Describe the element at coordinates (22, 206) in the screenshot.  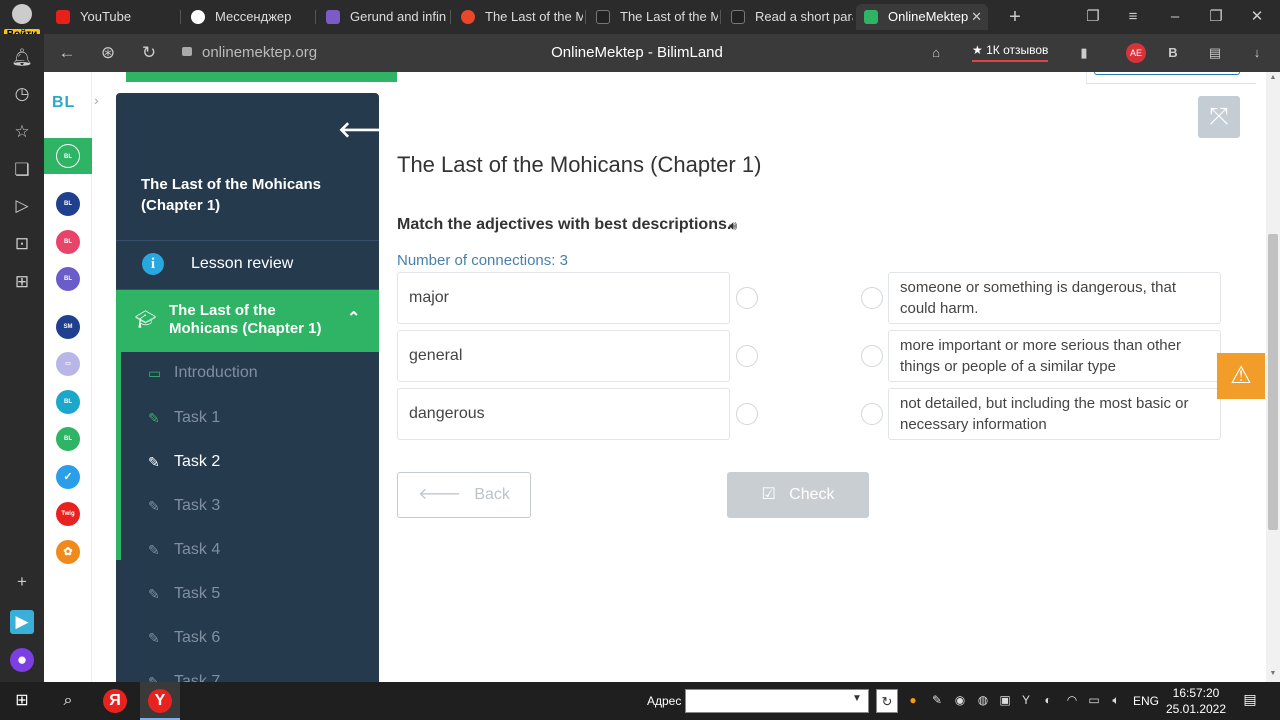
I see `play-icon: ▷` at that location.